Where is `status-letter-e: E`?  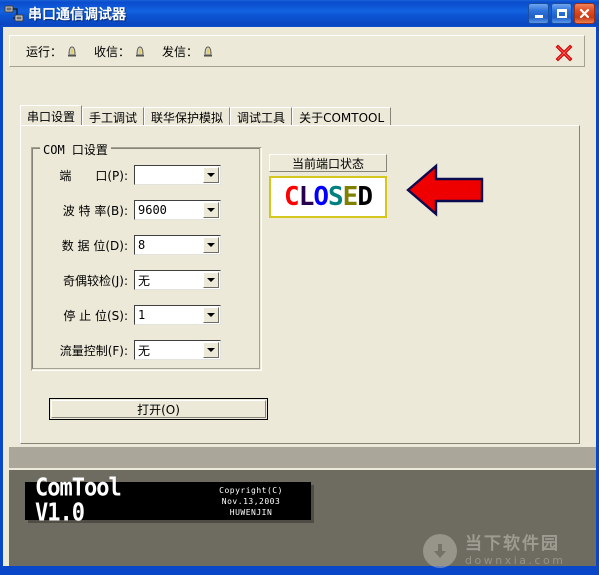
status-letter-e: E is located at coordinates (350, 197).